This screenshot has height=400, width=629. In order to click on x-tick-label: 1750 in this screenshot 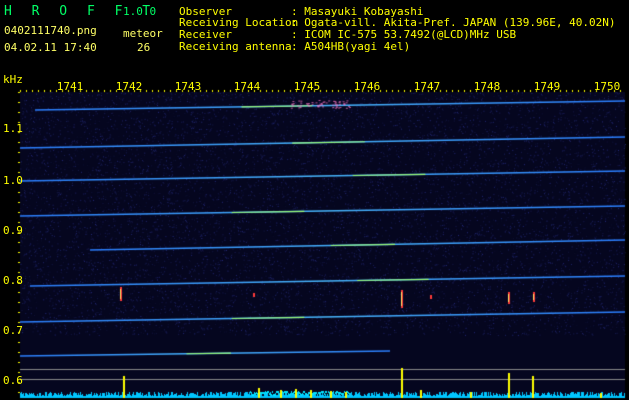, I will do `click(607, 86)`.